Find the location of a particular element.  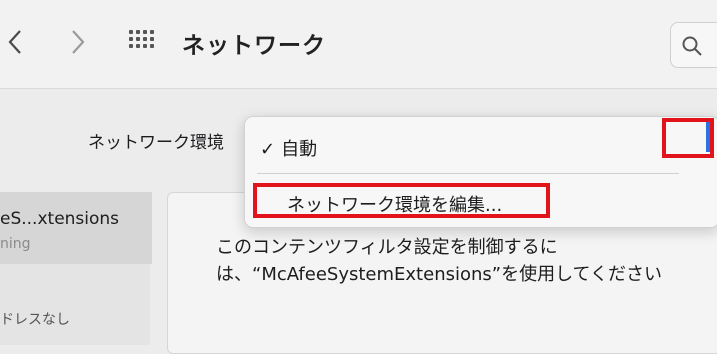

forward-button is located at coordinates (78, 42).